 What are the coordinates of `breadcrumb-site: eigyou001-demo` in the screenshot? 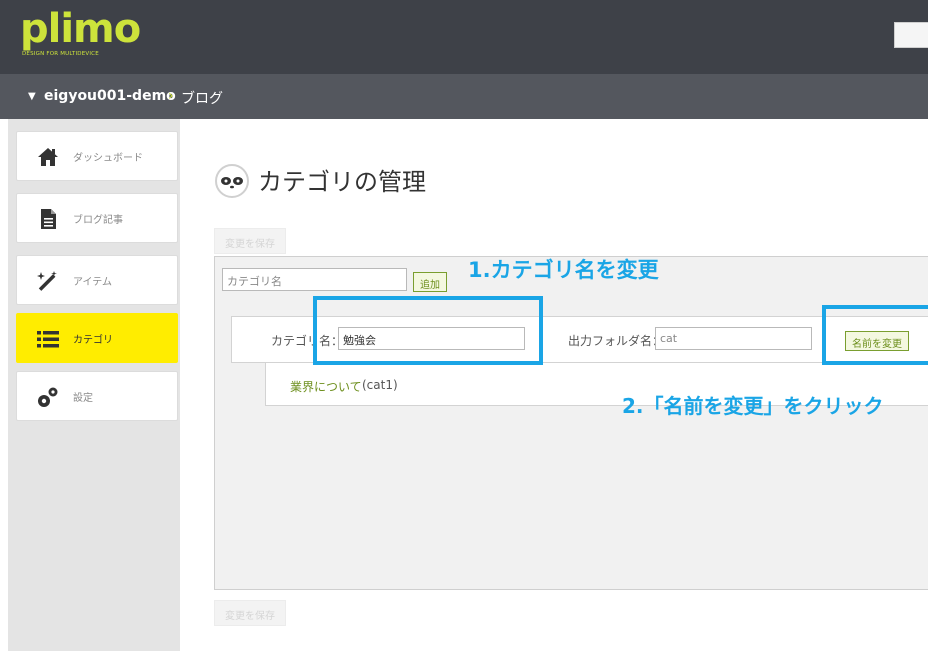 It's located at (110, 96).